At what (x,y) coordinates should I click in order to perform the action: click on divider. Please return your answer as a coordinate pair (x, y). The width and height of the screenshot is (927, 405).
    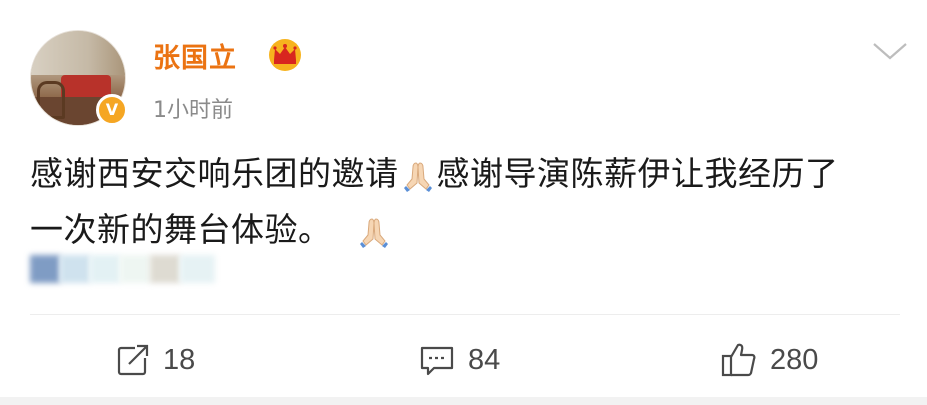
    Looking at the image, I should click on (465, 314).